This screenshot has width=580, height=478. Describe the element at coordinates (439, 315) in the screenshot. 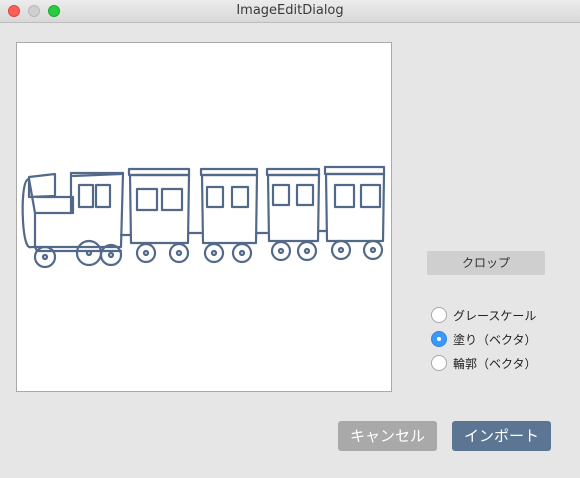

I see `radio-button-grayscale` at that location.